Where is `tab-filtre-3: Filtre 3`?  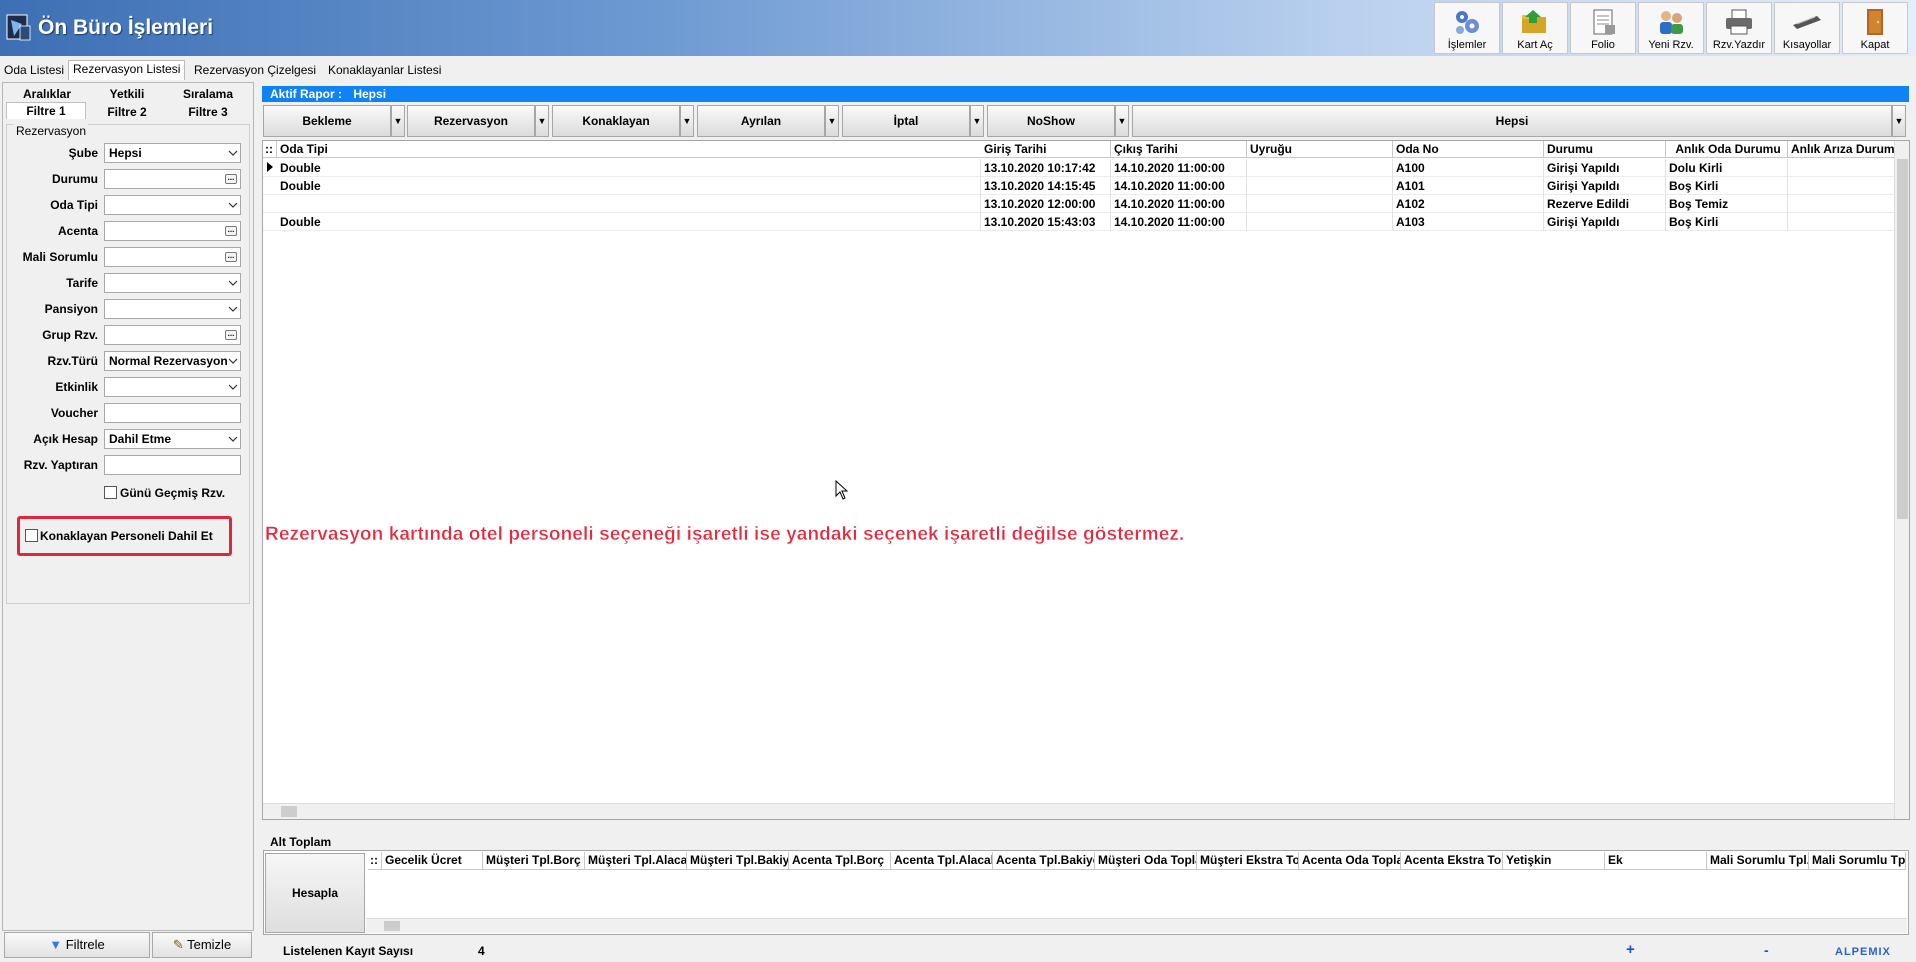 tab-filtre-3: Filtre 3 is located at coordinates (208, 112).